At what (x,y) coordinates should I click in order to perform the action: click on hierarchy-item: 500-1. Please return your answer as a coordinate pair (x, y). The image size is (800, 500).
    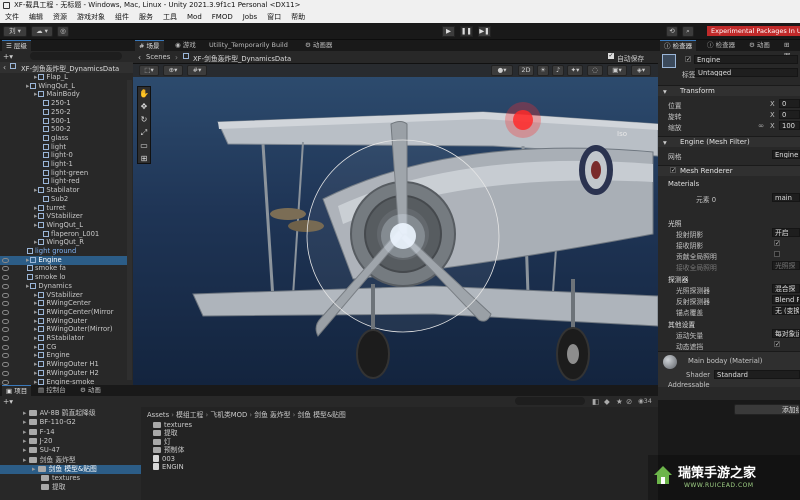
    Looking at the image, I should click on (63, 121).